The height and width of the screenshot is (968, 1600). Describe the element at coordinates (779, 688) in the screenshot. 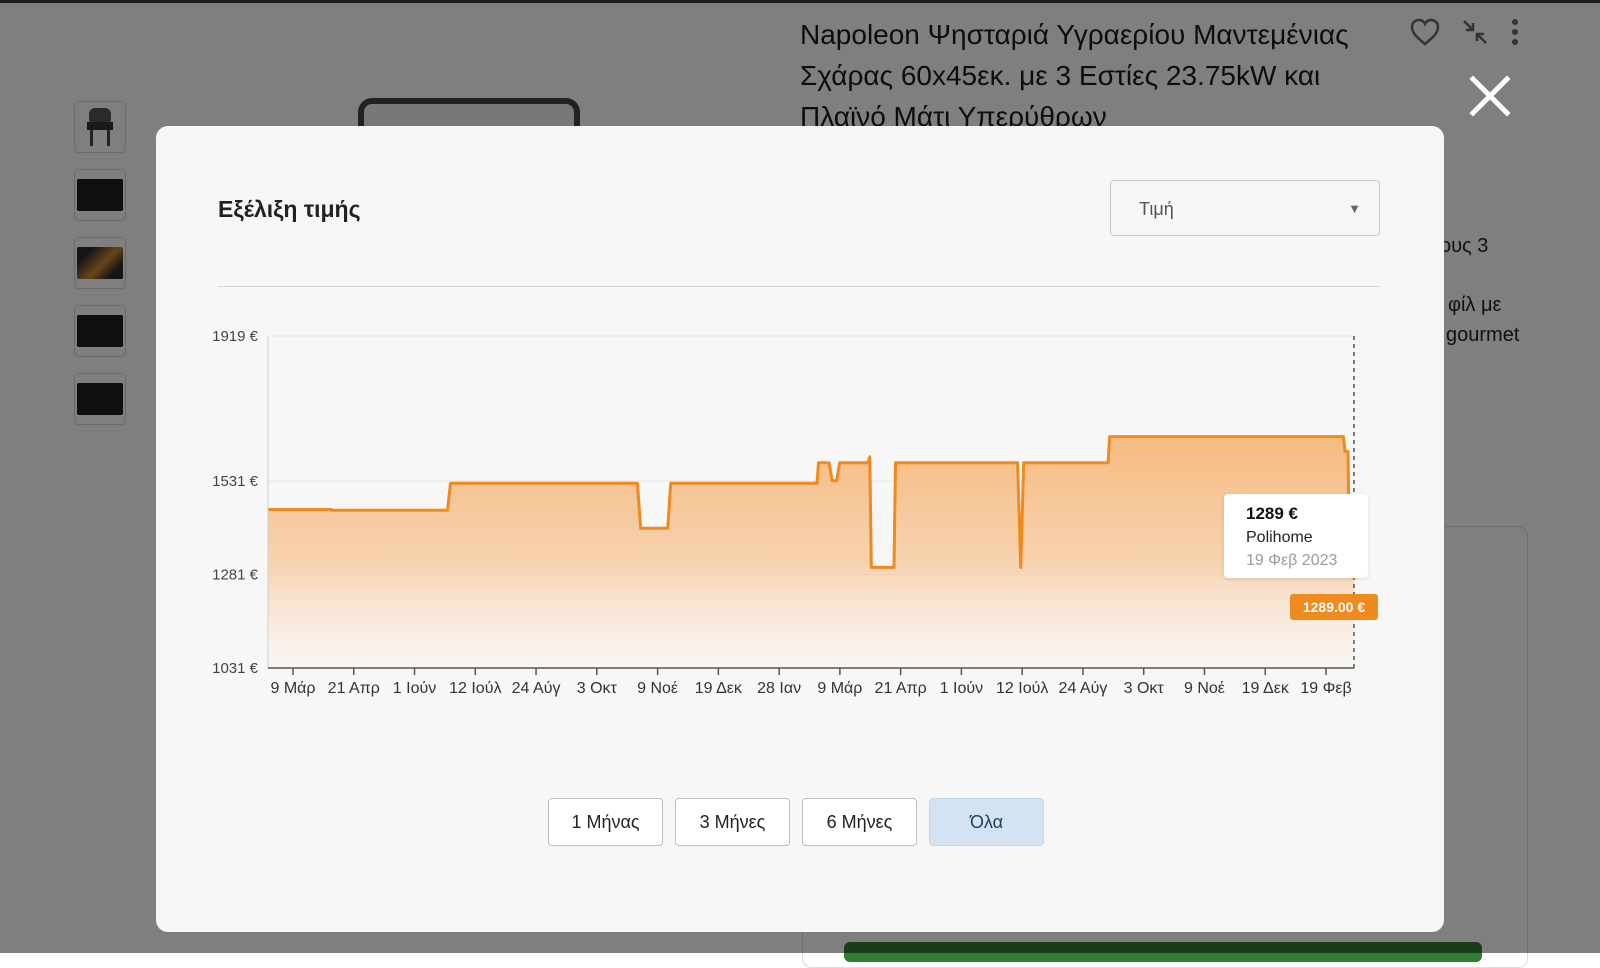

I see `x-tick-label: 28 Ιαν` at that location.